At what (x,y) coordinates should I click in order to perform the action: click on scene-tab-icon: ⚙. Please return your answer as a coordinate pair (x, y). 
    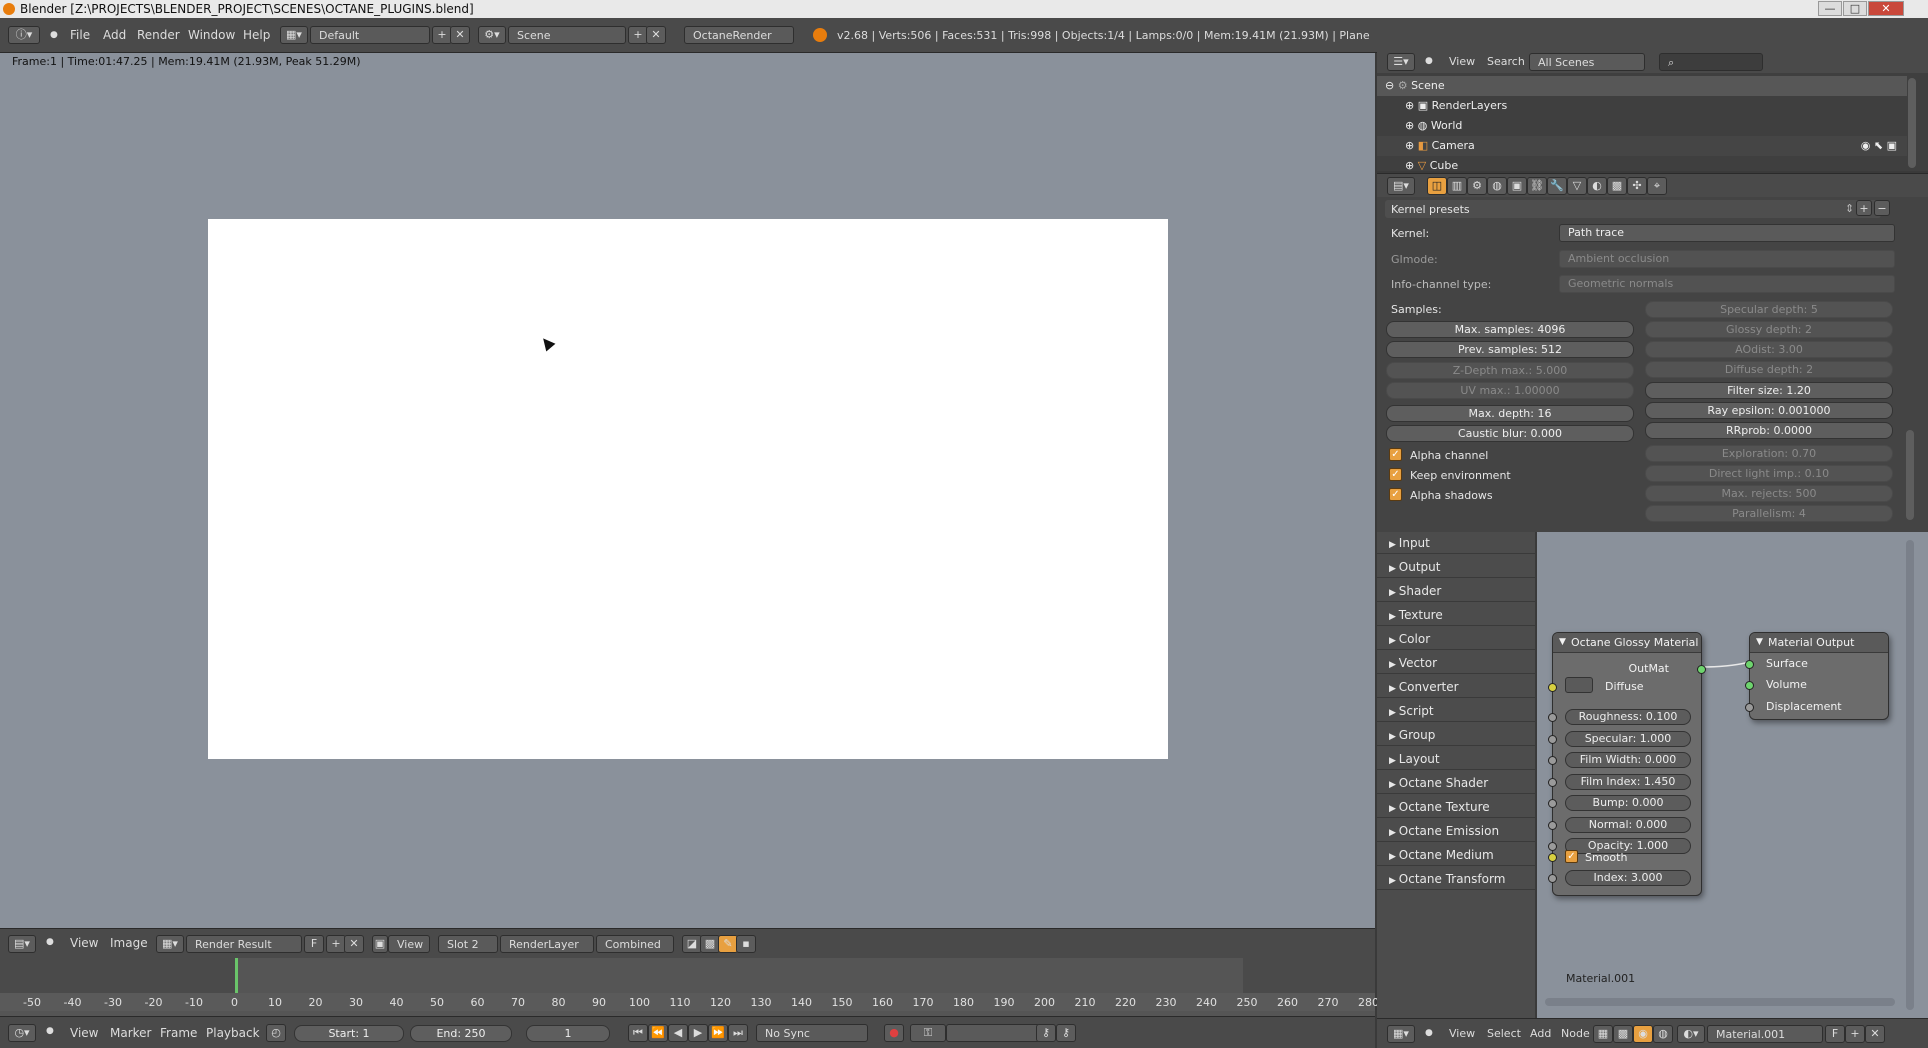
    Looking at the image, I should click on (1477, 186).